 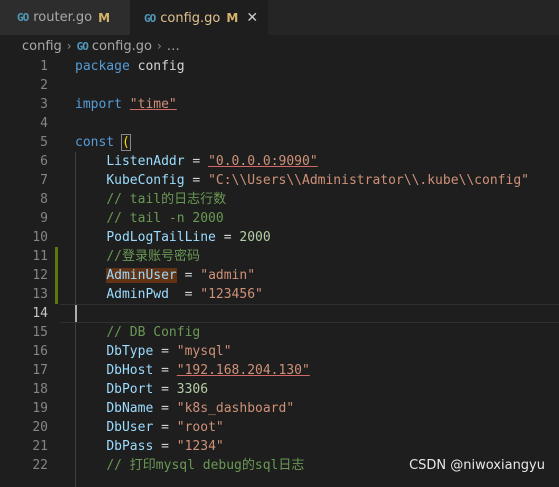 I want to click on line-number: 14, so click(x=40, y=313).